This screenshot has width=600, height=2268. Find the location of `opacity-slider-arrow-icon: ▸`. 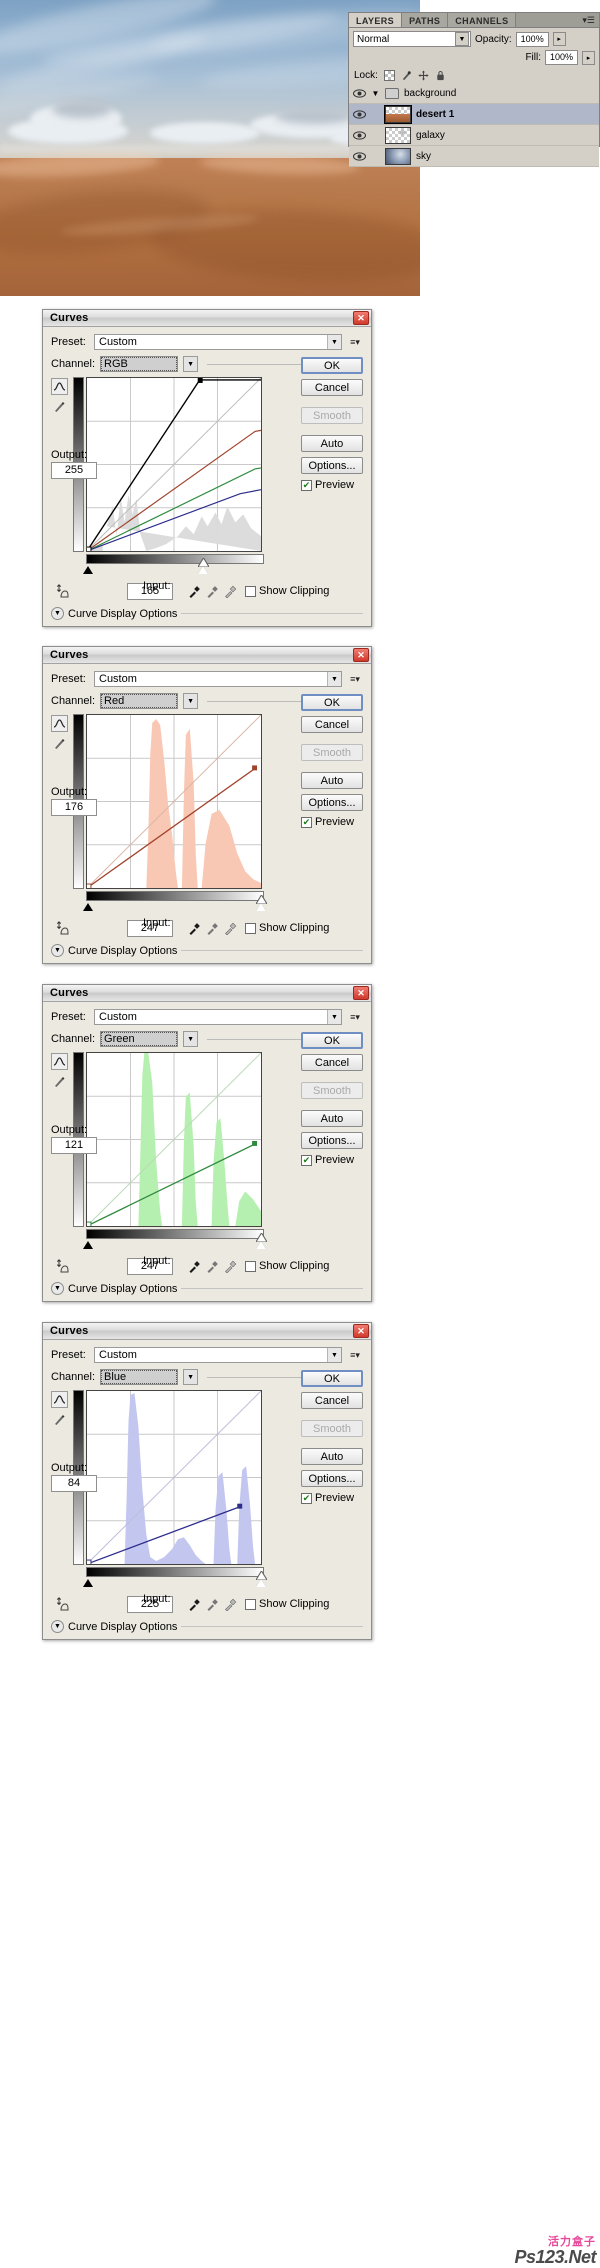

opacity-slider-arrow-icon: ▸ is located at coordinates (559, 39).